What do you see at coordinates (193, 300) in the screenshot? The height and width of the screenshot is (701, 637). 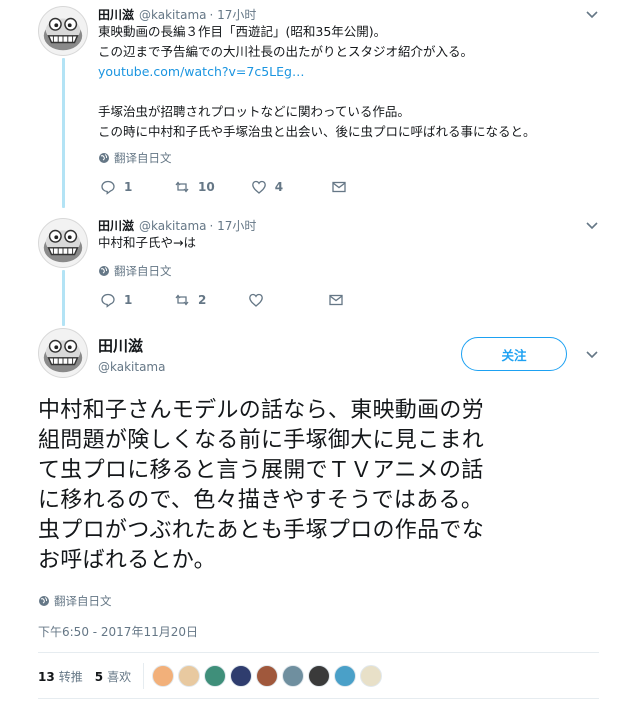 I see `retweet-button: 2` at bounding box center [193, 300].